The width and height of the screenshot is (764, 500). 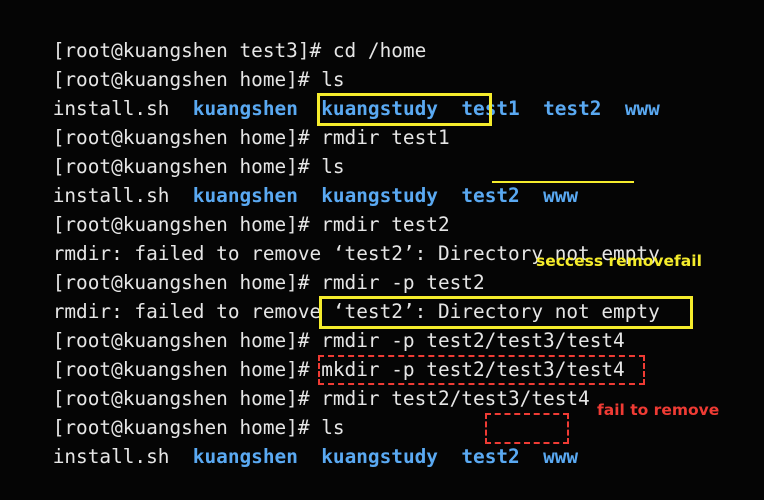 I want to click on terminal-line-rmdir-p-test2: [root@kuangshen home]# rmdir -p test2, so click(x=245, y=266).